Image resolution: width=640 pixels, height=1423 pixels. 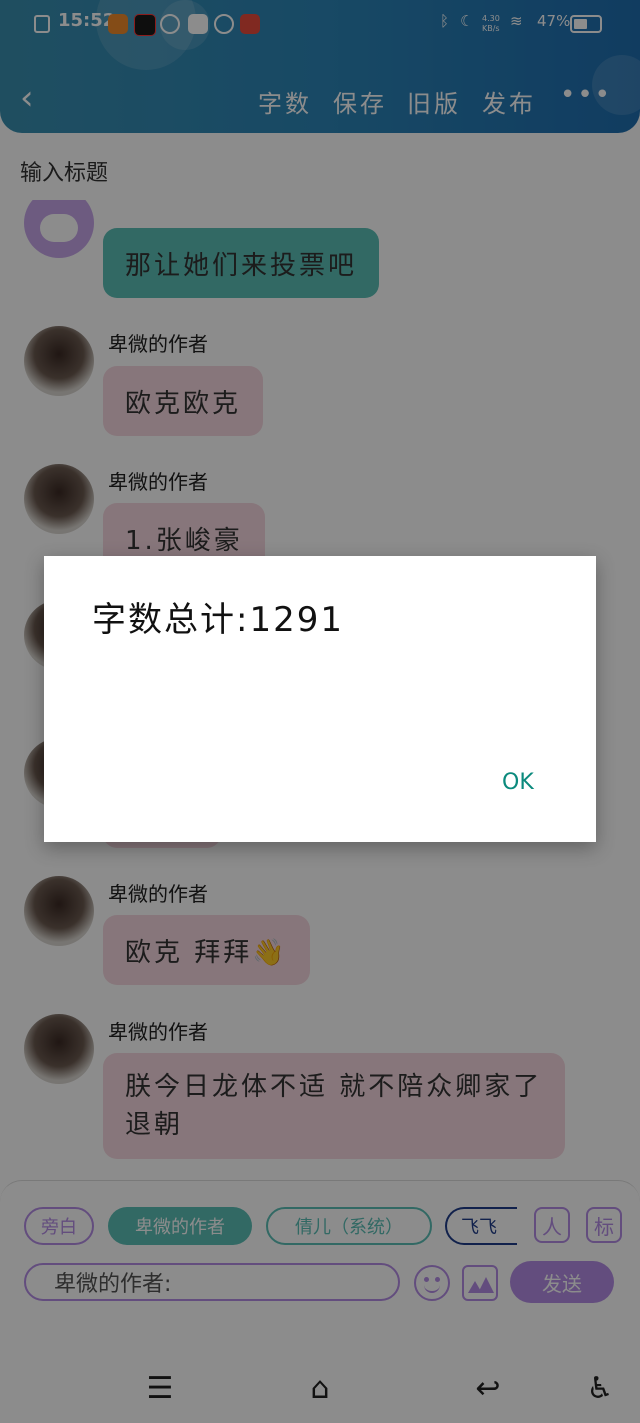 What do you see at coordinates (218, 620) in the screenshot?
I see `dialog-message: 字数总计:1291` at bounding box center [218, 620].